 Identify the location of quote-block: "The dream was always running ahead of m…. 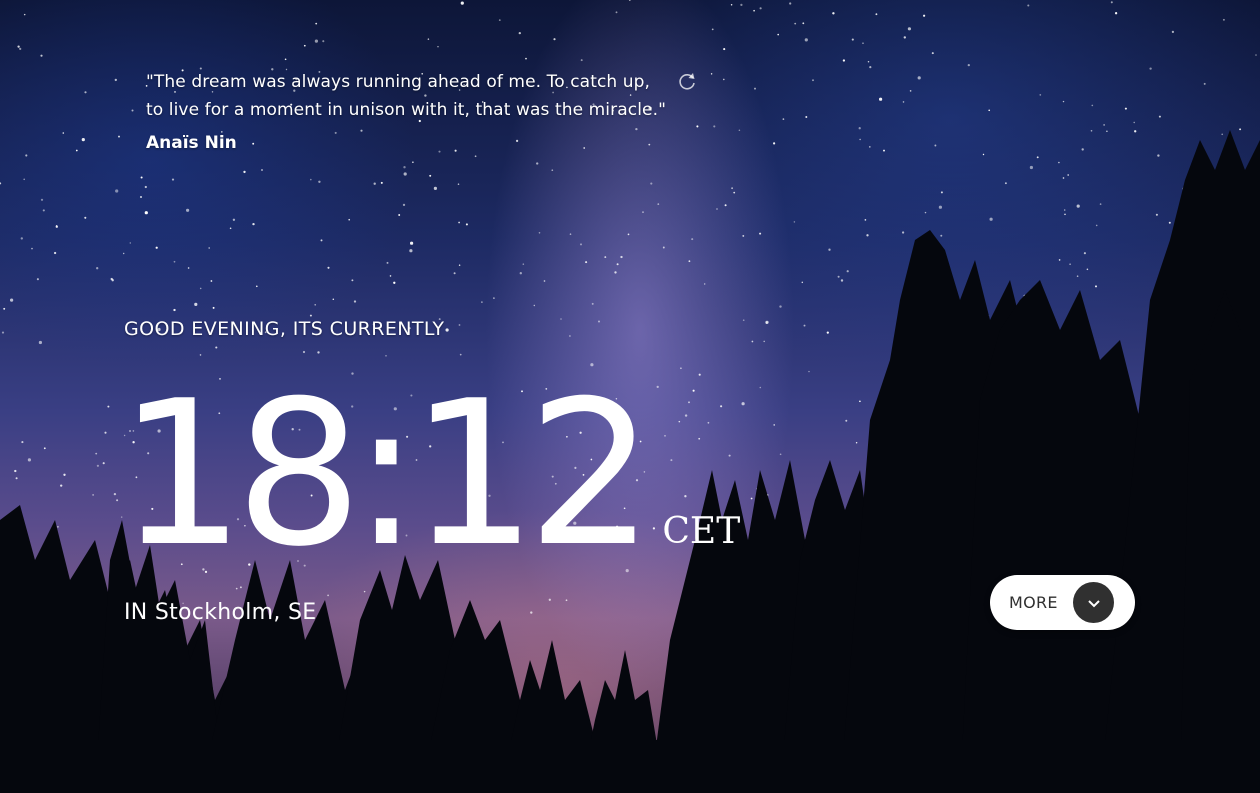
(426, 110).